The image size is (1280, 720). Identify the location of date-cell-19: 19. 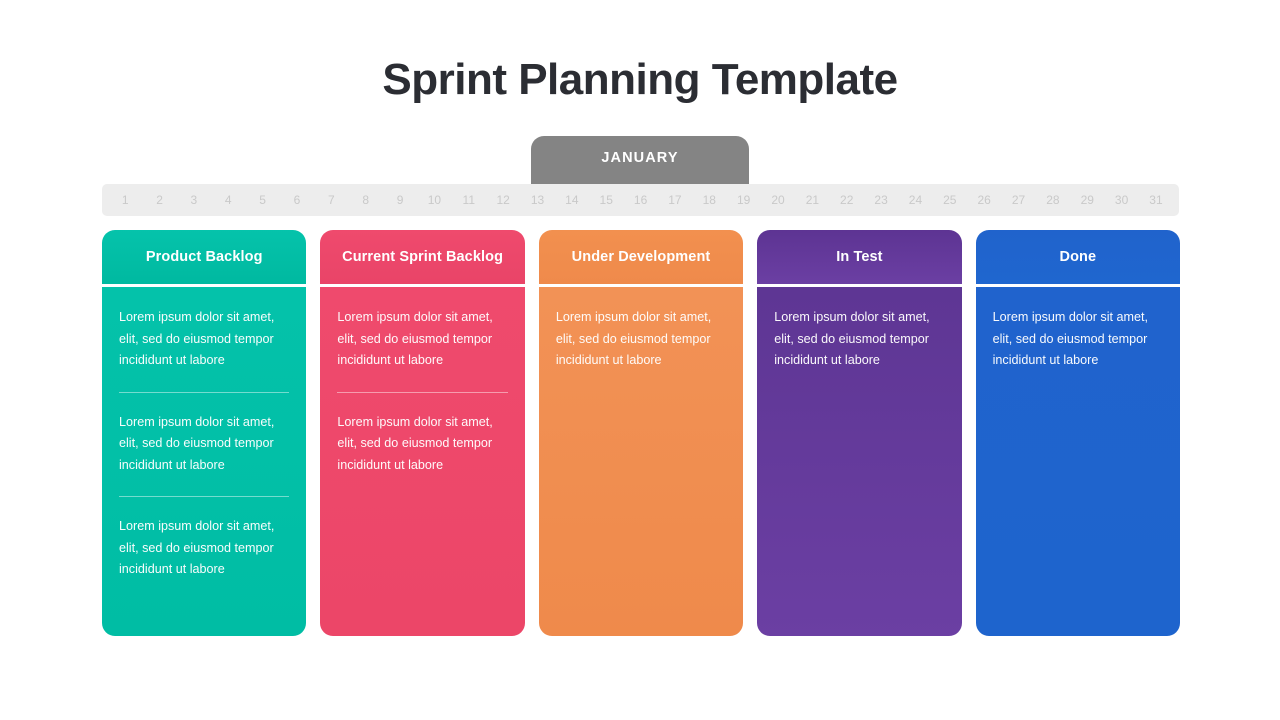
(743, 200).